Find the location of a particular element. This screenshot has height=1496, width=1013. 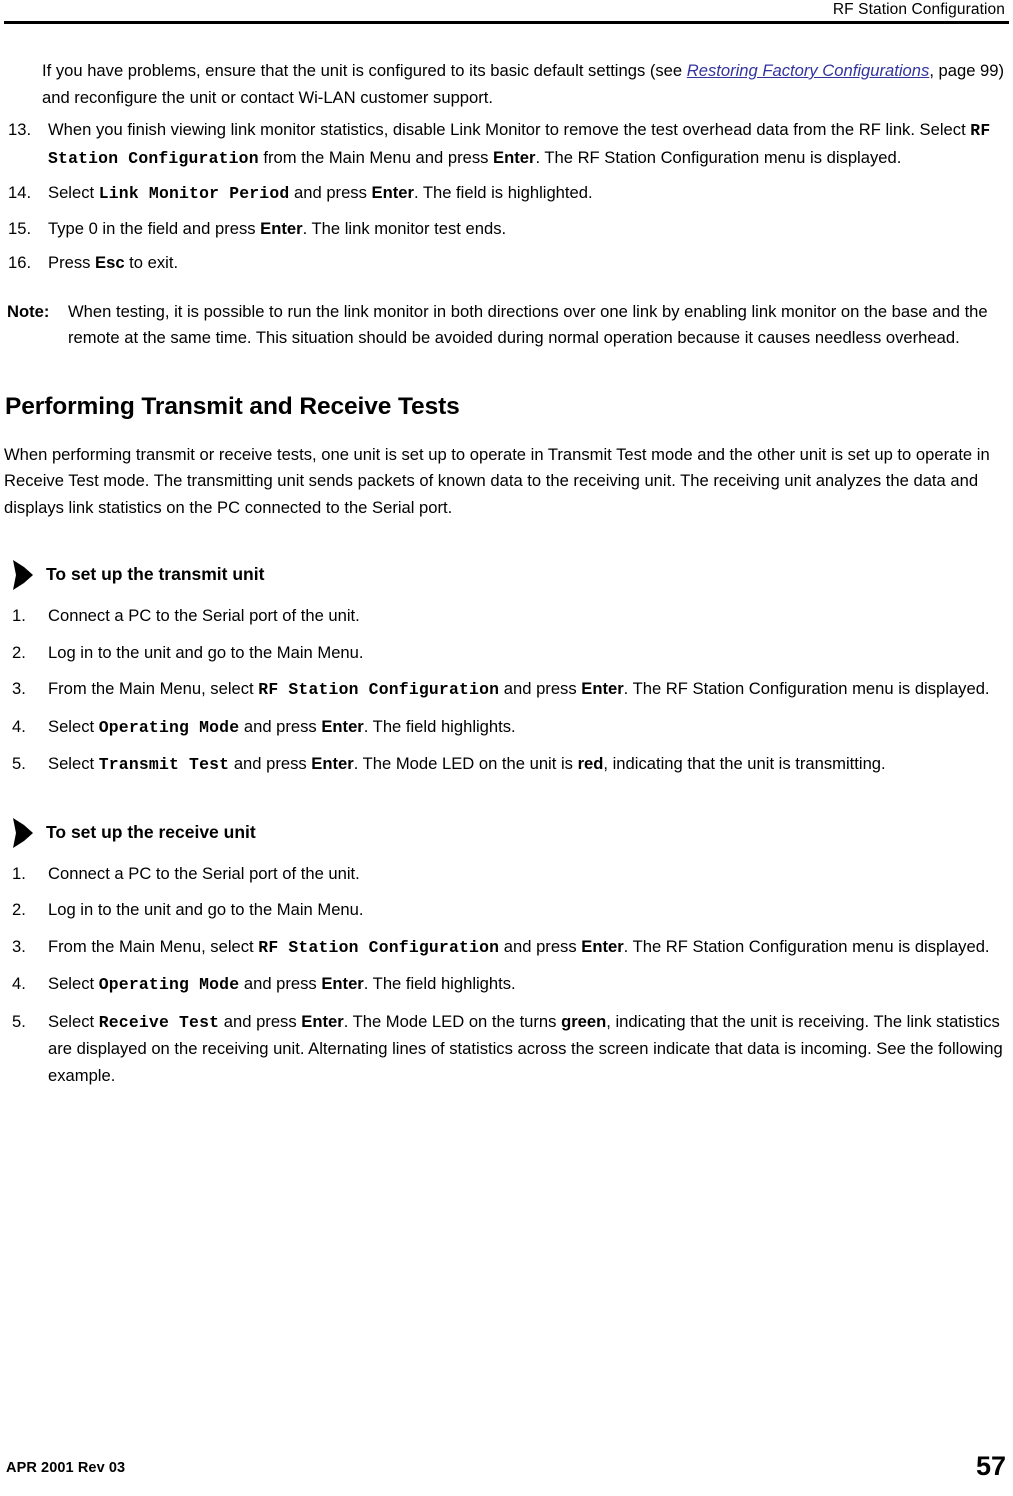

step-text: . The Mode LED on the unit is is located at coordinates (465, 763).